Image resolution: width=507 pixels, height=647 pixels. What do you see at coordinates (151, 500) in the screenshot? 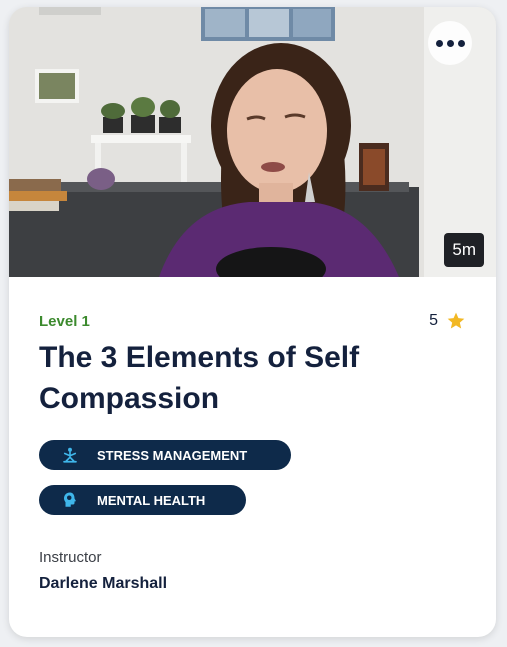
I see `tag-label: MENTAL HEALTH` at bounding box center [151, 500].